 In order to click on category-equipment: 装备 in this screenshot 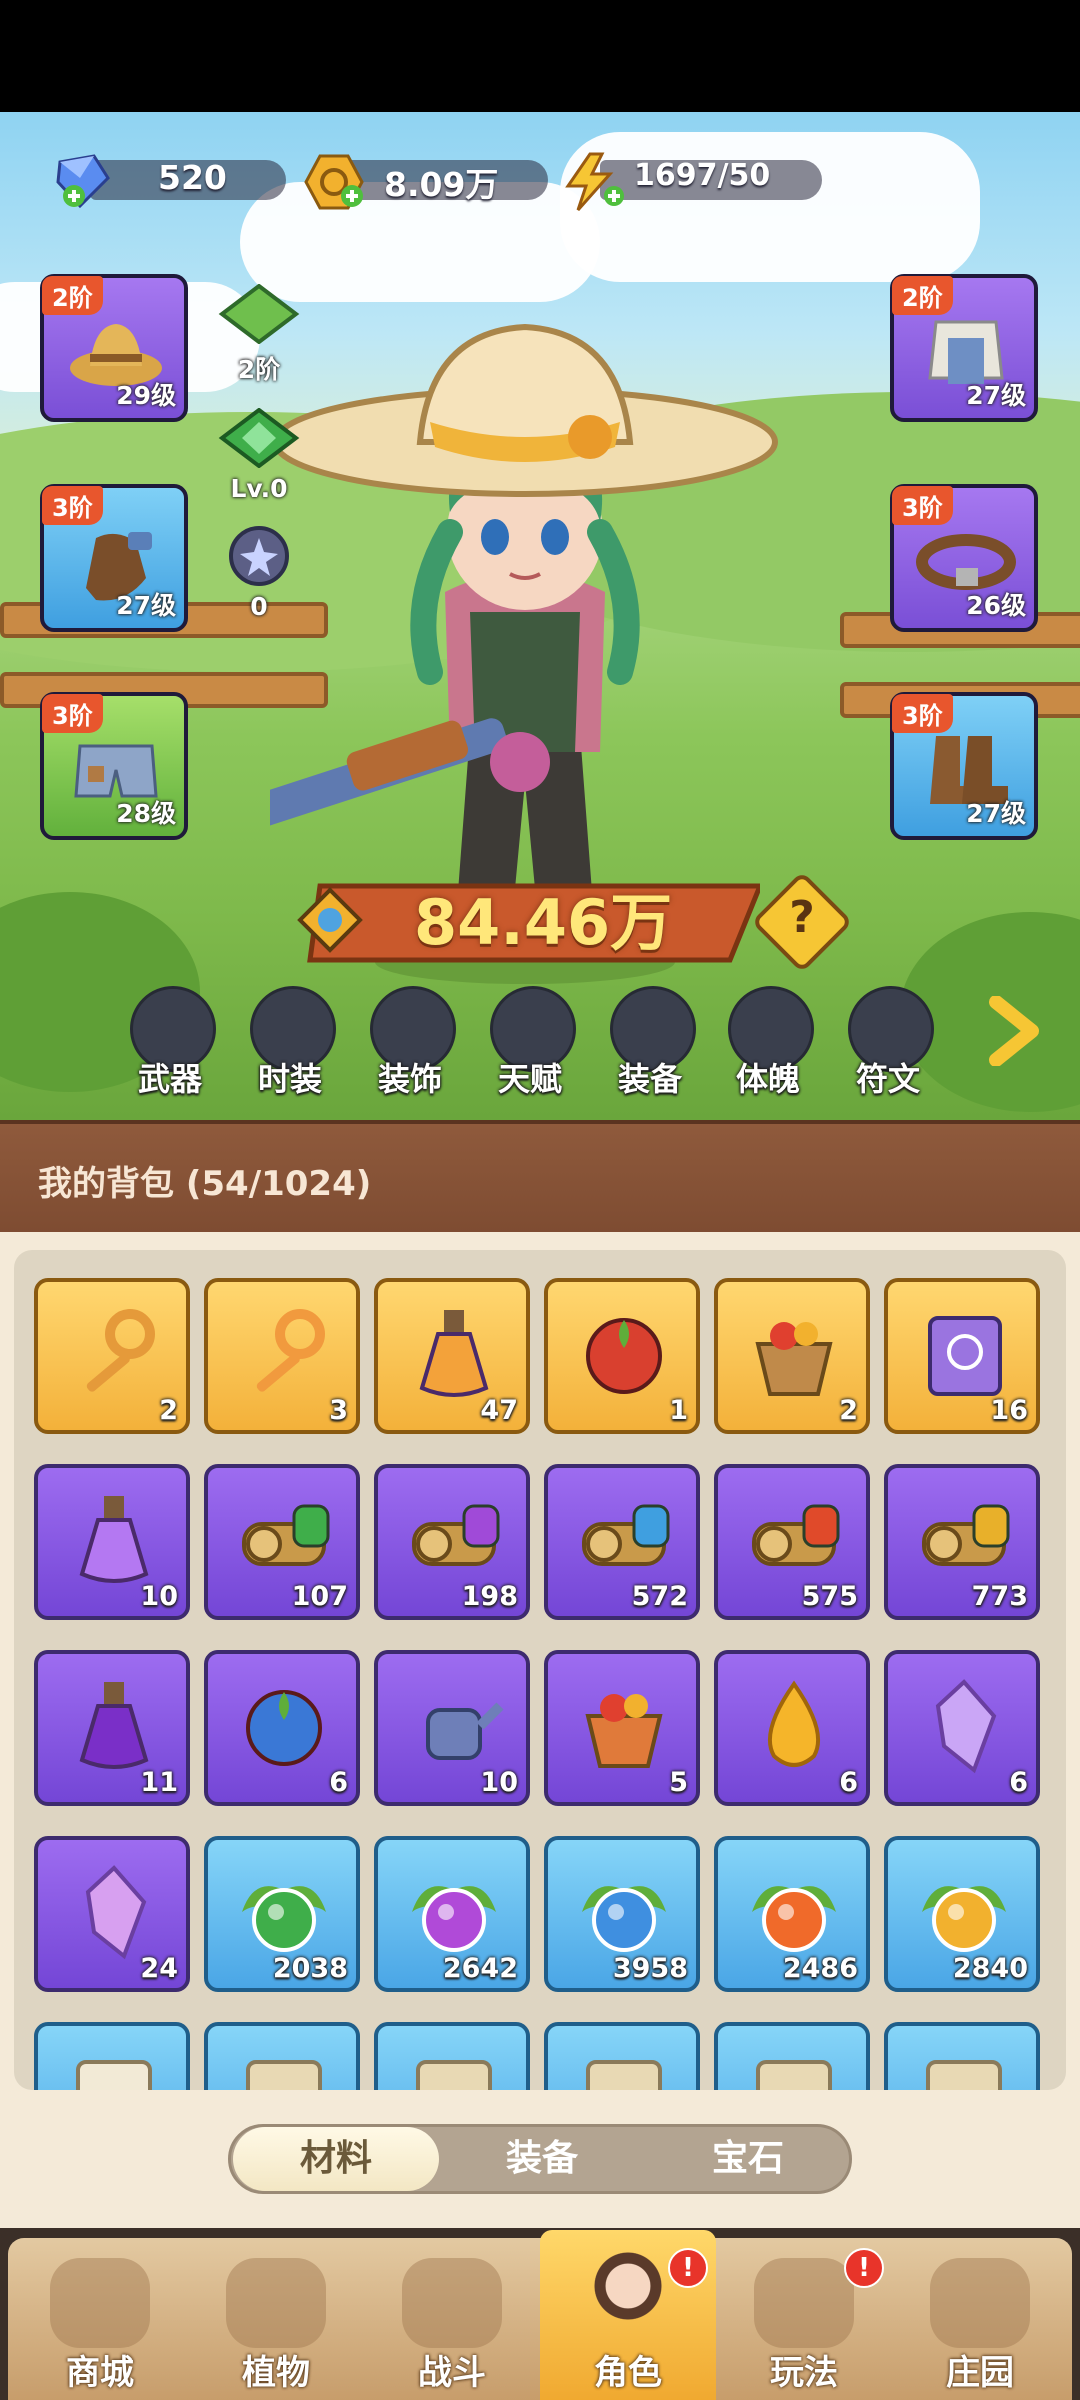, I will do `click(650, 1042)`.